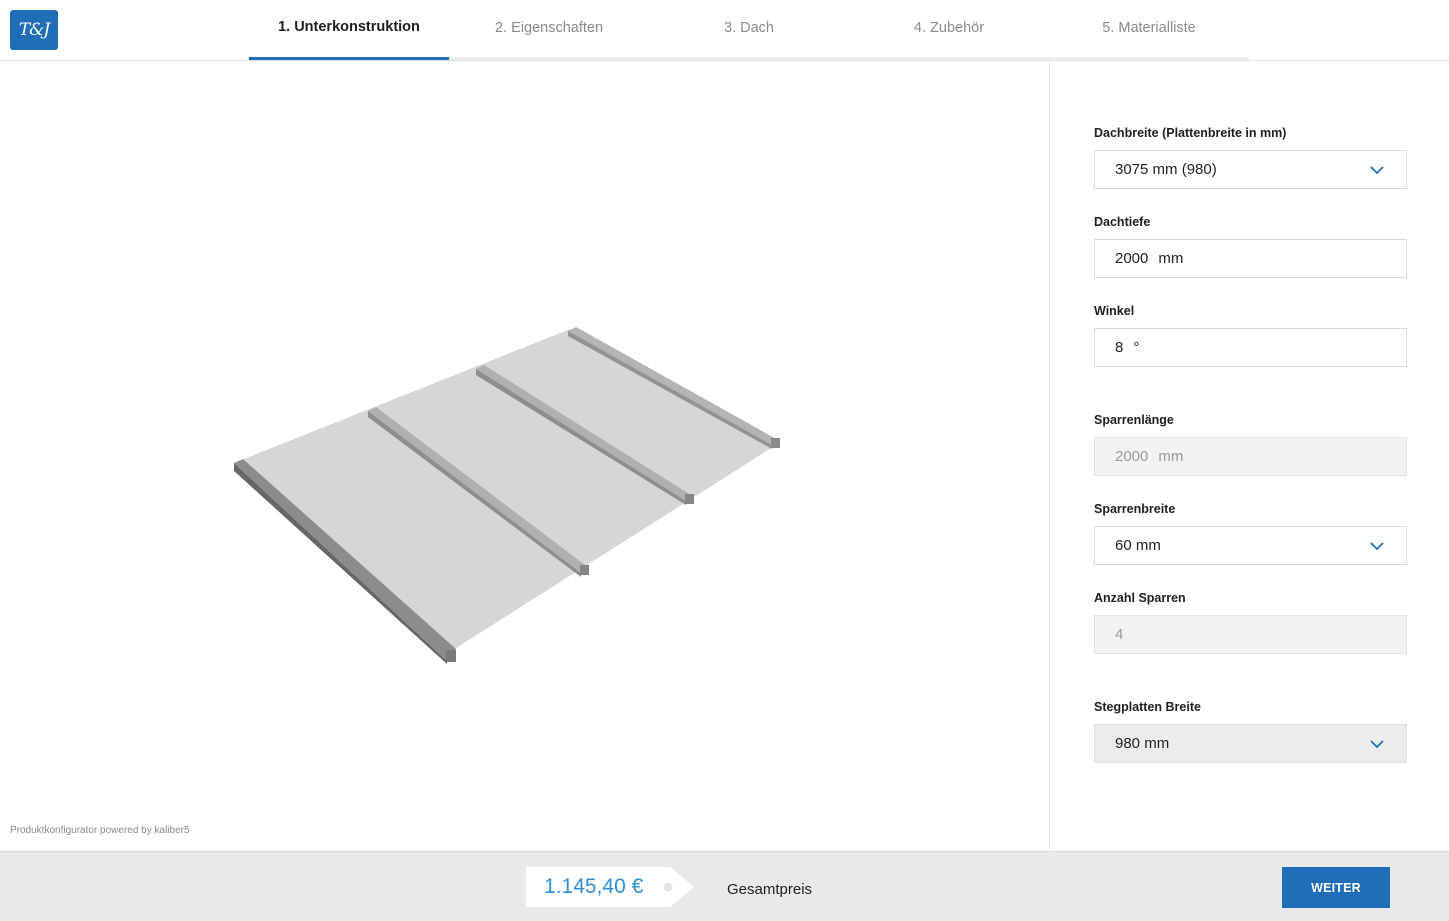 This screenshot has width=1449, height=921. I want to click on input-winkel-unit: °, so click(1136, 347).